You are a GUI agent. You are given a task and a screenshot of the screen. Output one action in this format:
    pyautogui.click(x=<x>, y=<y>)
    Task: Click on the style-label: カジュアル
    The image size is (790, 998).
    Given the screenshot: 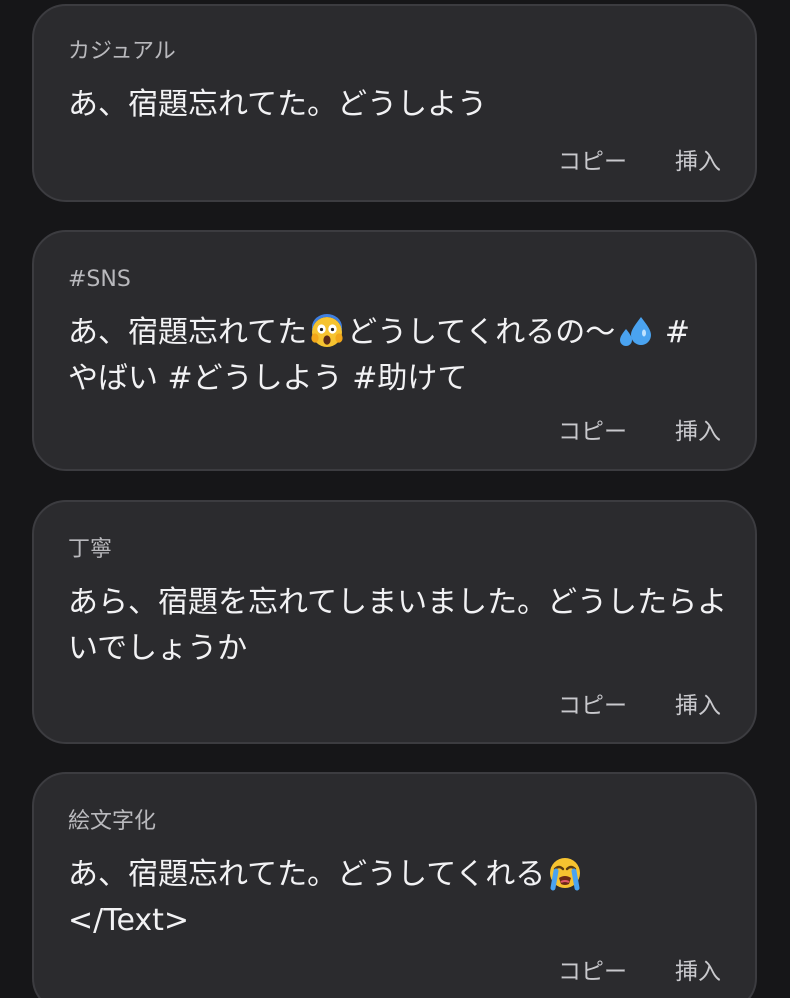 What is the action you would take?
    pyautogui.click(x=122, y=51)
    